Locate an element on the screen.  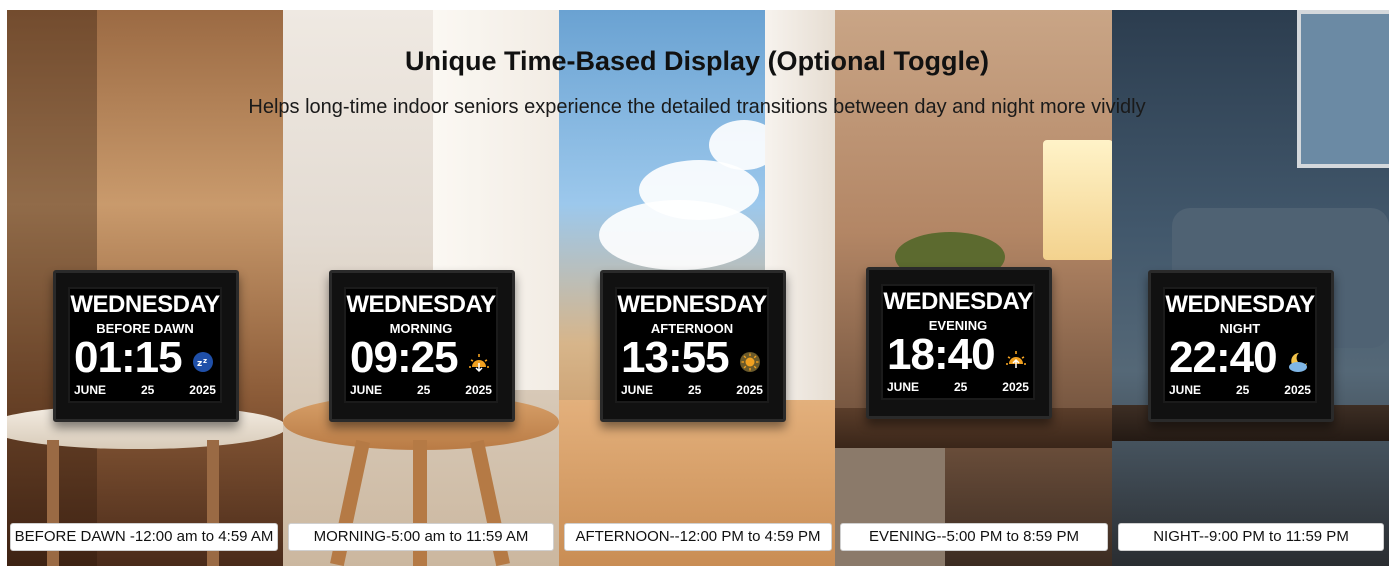
clock-time: 01:15 is located at coordinates (128, 357).